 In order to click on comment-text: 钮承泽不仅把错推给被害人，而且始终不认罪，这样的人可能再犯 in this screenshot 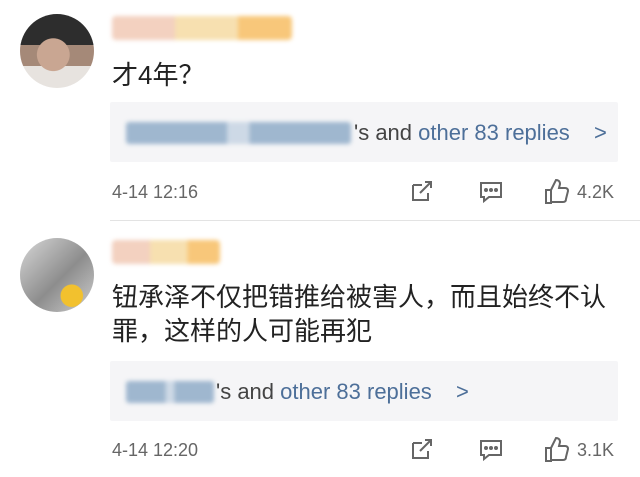, I will do `click(359, 314)`.